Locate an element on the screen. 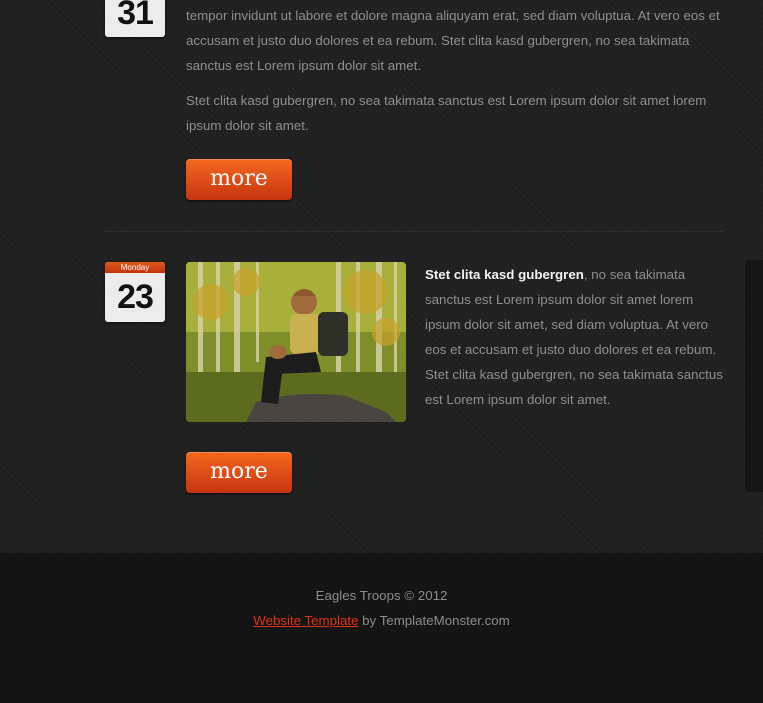  date-day-number: 23 is located at coordinates (135, 297).